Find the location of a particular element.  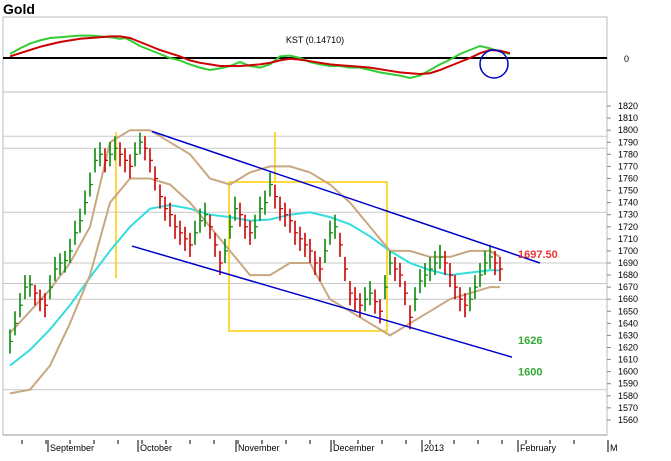

y-tick-label-3: 1590 is located at coordinates (628, 384).